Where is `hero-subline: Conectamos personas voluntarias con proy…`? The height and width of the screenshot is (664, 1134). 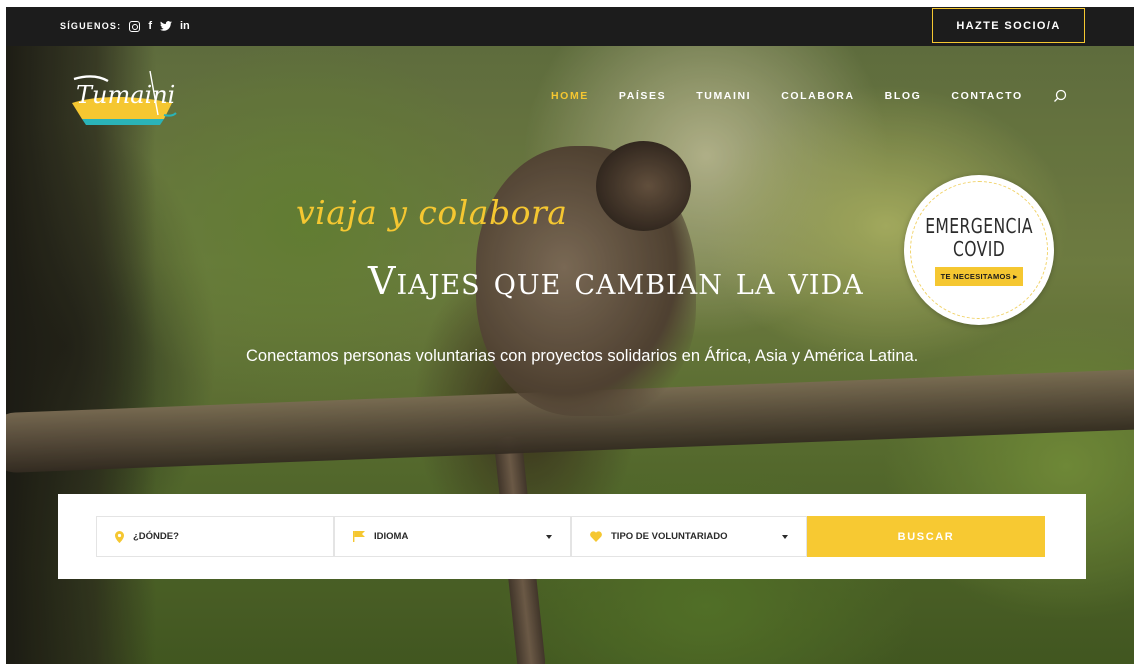
hero-subline: Conectamos personas voluntarias con proy… is located at coordinates (582, 356).